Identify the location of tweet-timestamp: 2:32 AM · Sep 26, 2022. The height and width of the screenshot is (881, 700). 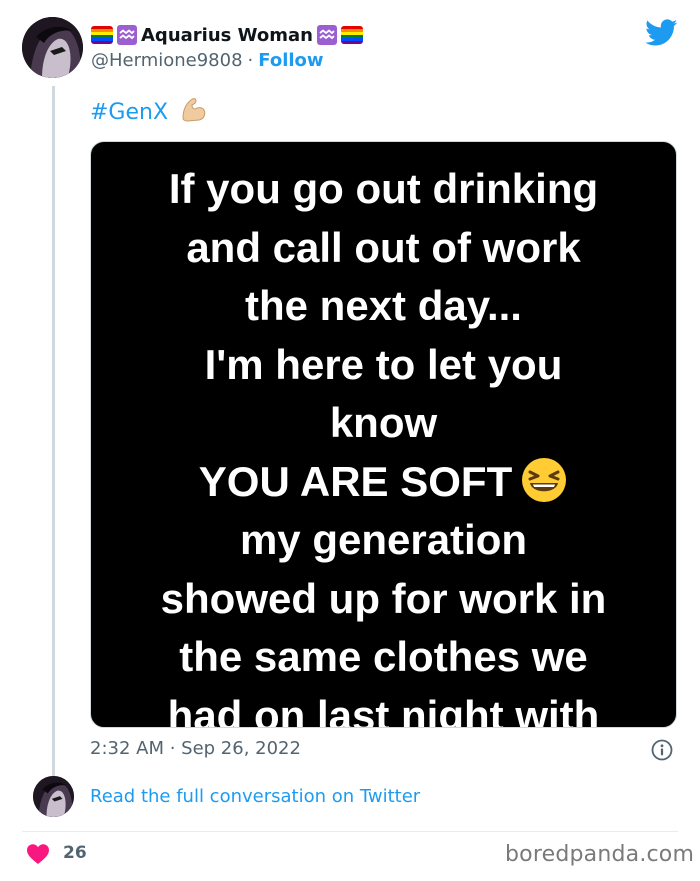
(195, 748).